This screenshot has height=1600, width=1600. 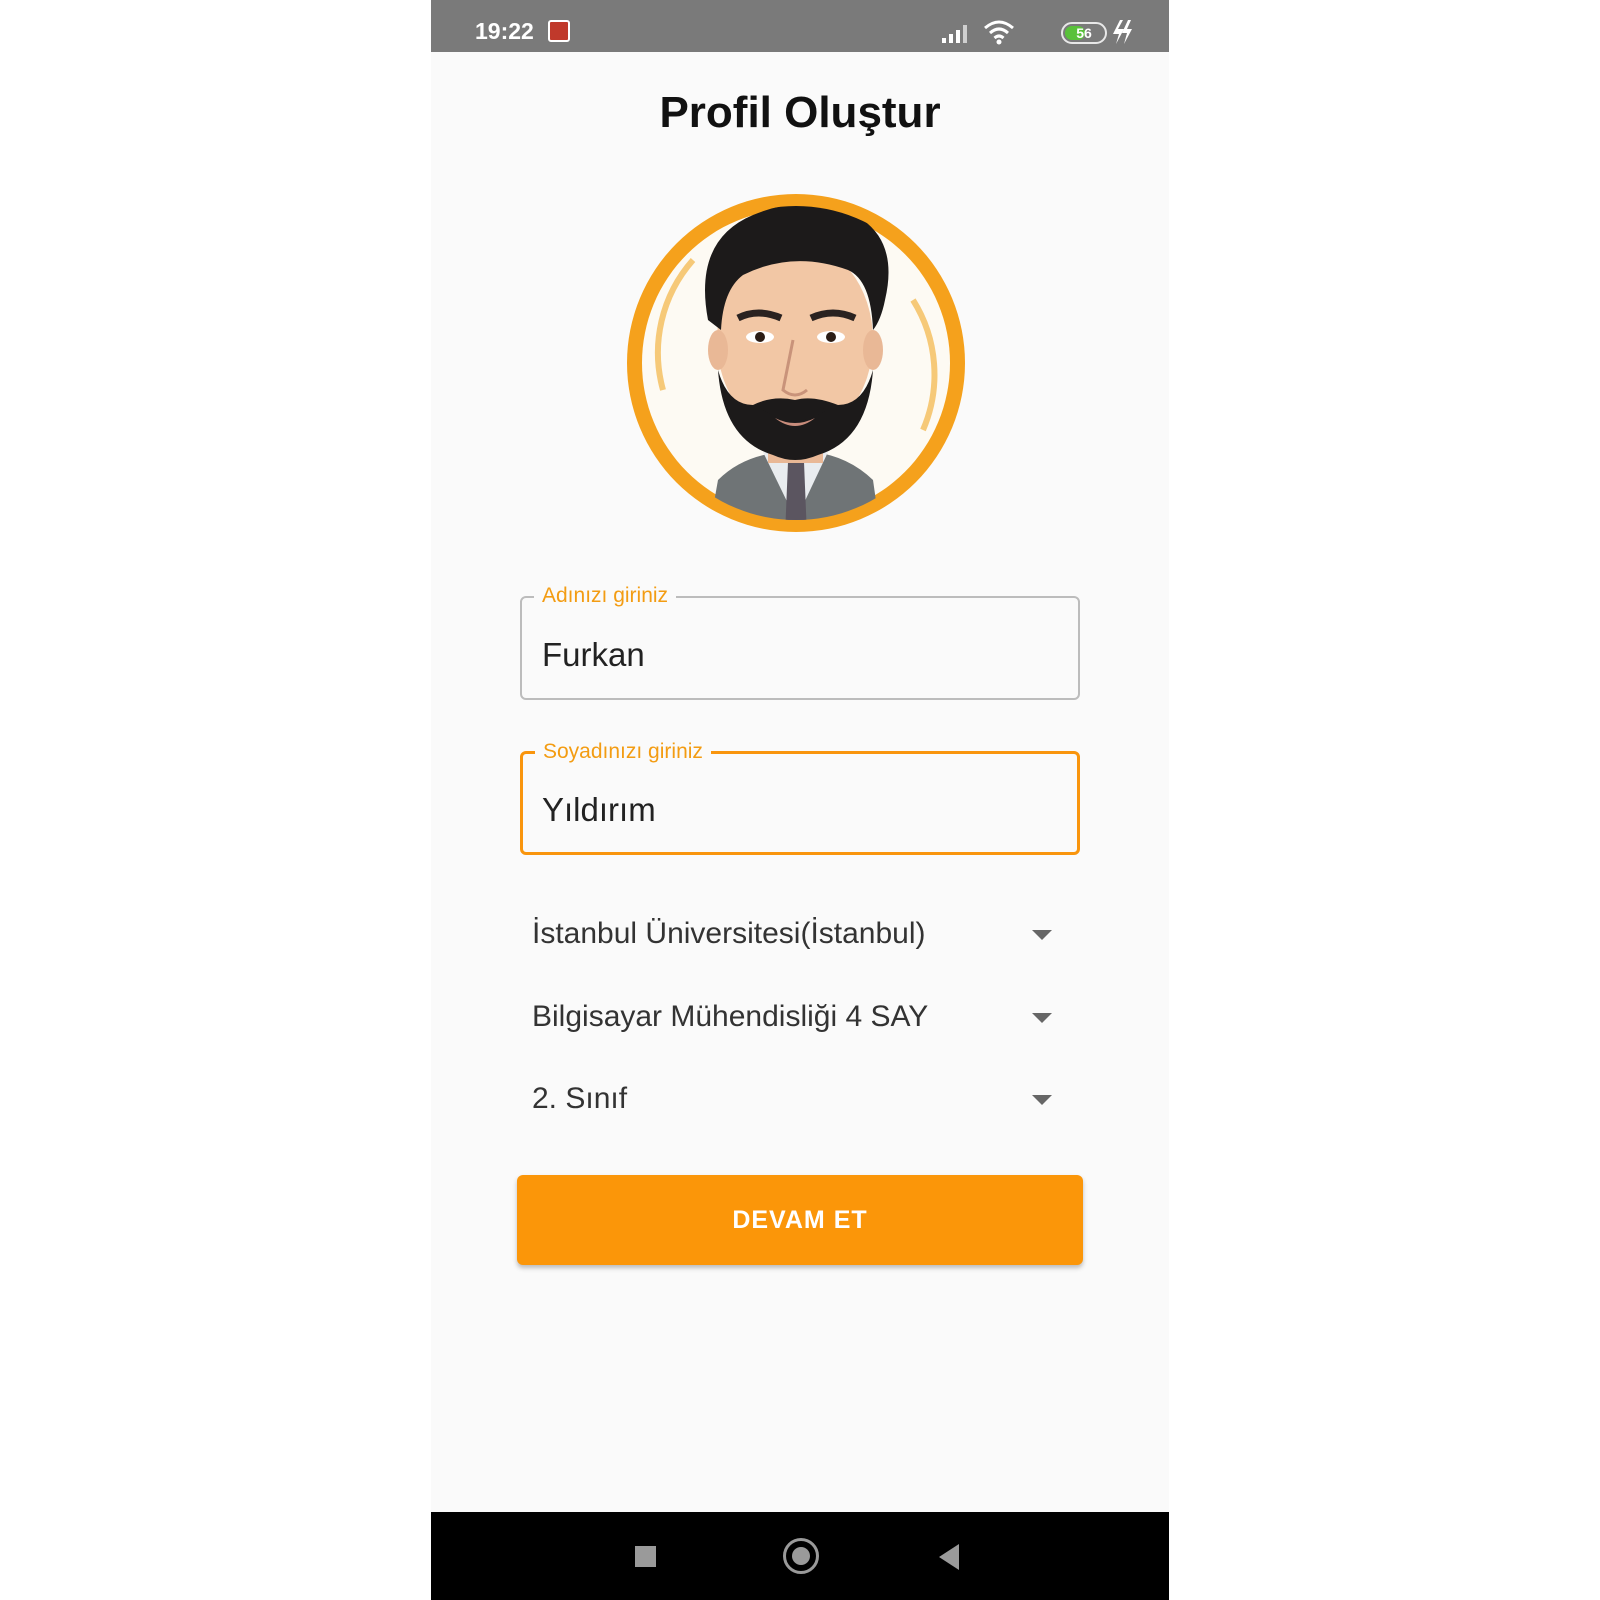 I want to click on status-time: 19:22, so click(x=504, y=31).